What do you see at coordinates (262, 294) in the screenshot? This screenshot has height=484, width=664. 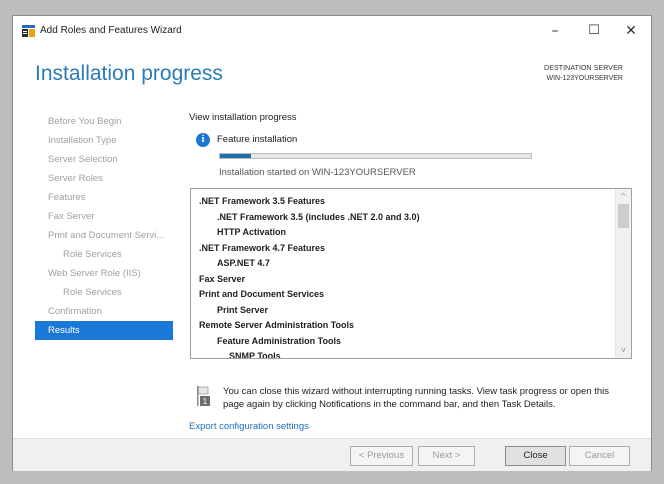 I see `list-item: Print and Document Services` at bounding box center [262, 294].